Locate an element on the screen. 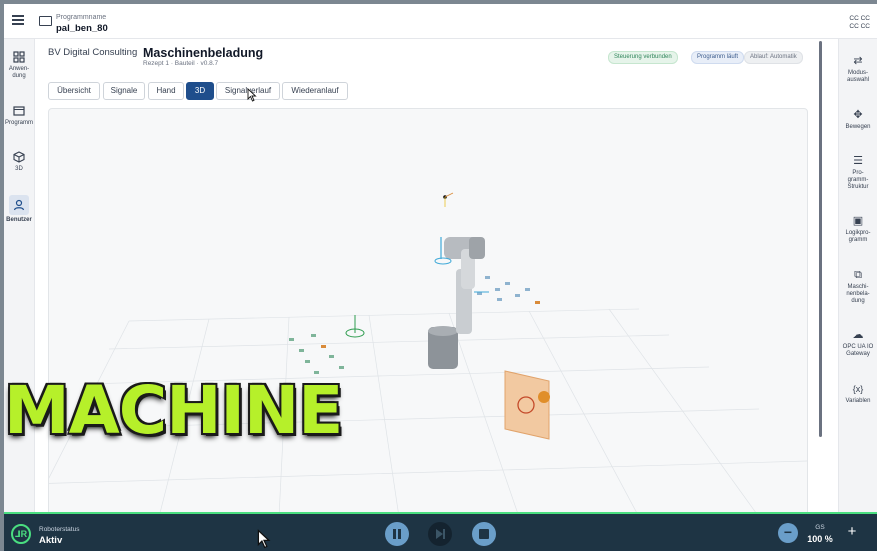 This screenshot has height=551, width=877. sidebar-item-programm: Programm is located at coordinates (19, 115).